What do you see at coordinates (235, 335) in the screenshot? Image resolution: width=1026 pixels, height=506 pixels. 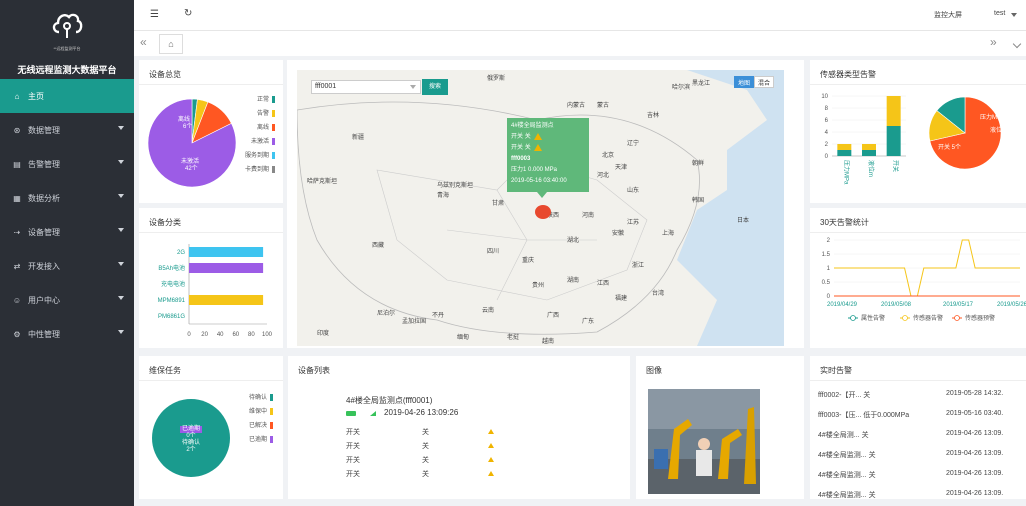 I see `x-tick-label: 60` at bounding box center [235, 335].